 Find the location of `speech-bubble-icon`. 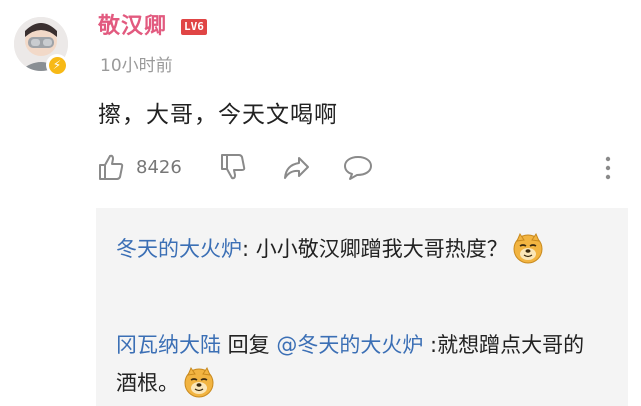

speech-bubble-icon is located at coordinates (358, 170).